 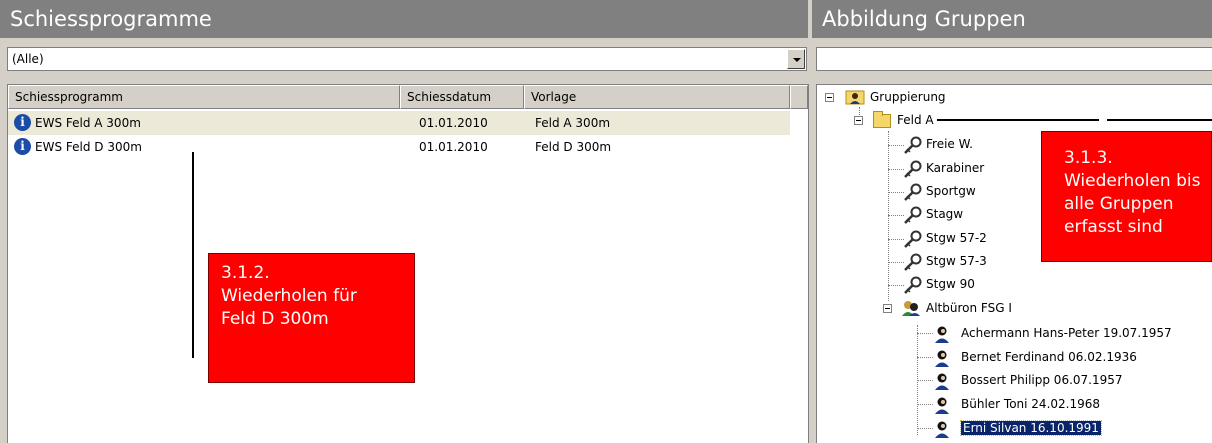 I want to click on panel-title-abbildung-gruppen: Abbildung Gruppen, so click(x=1012, y=19).